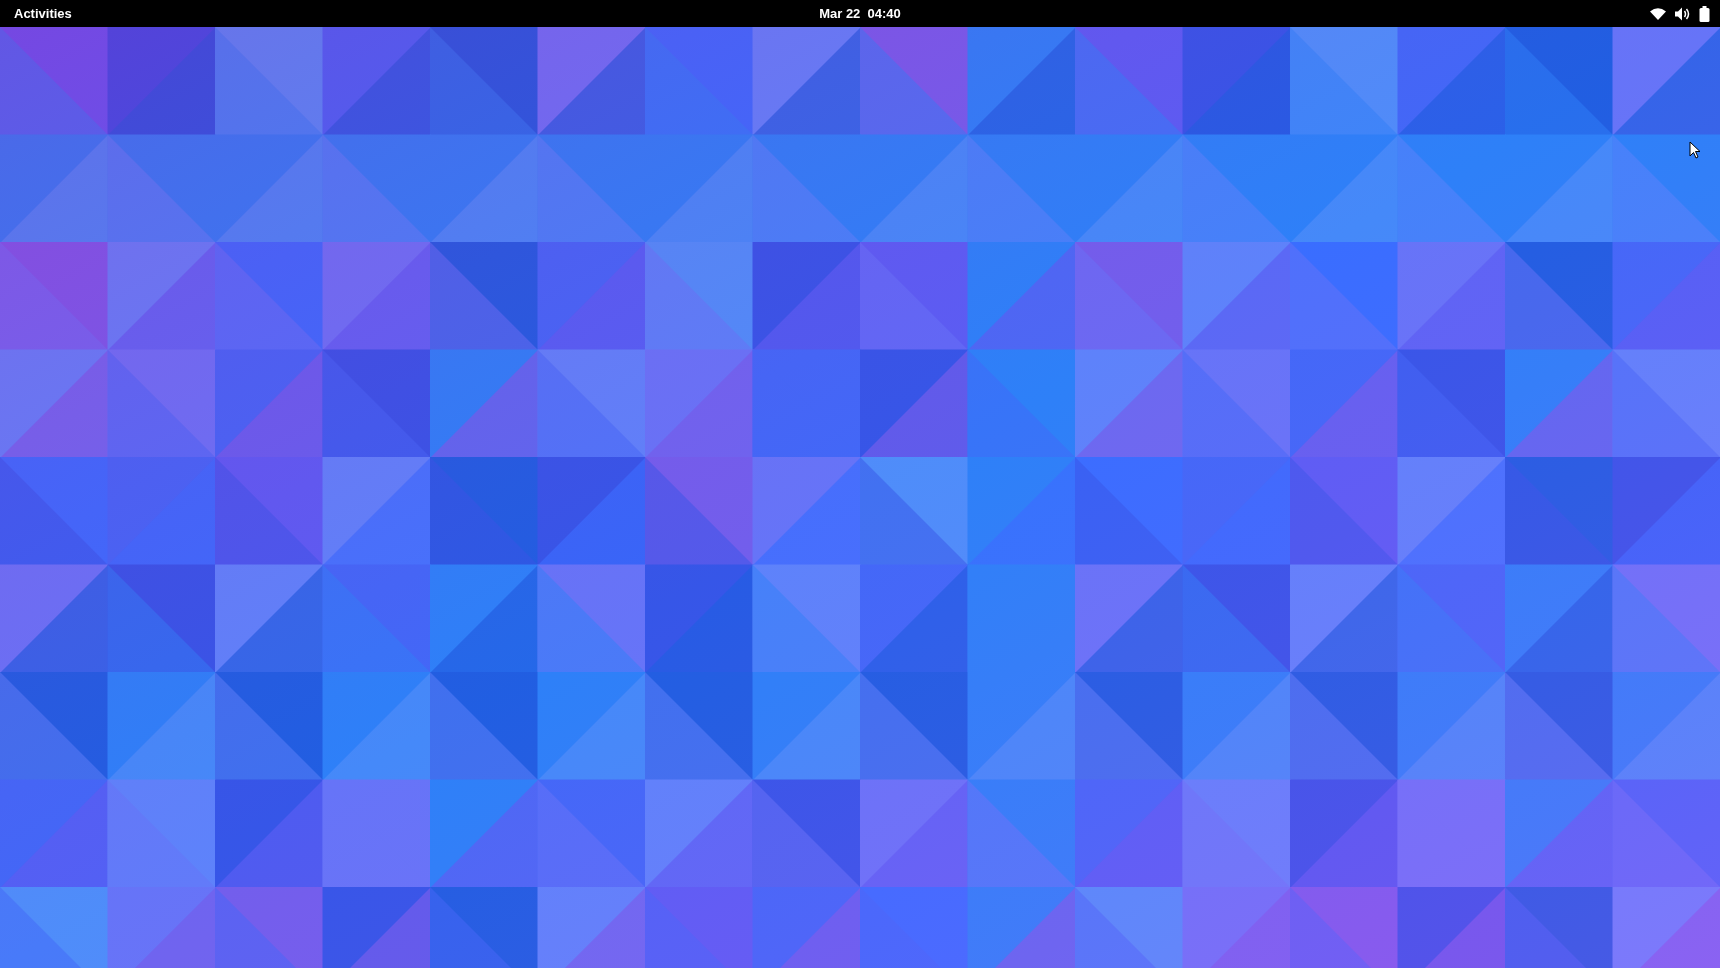 This screenshot has width=1720, height=968. I want to click on volume-icon, so click(1682, 13).